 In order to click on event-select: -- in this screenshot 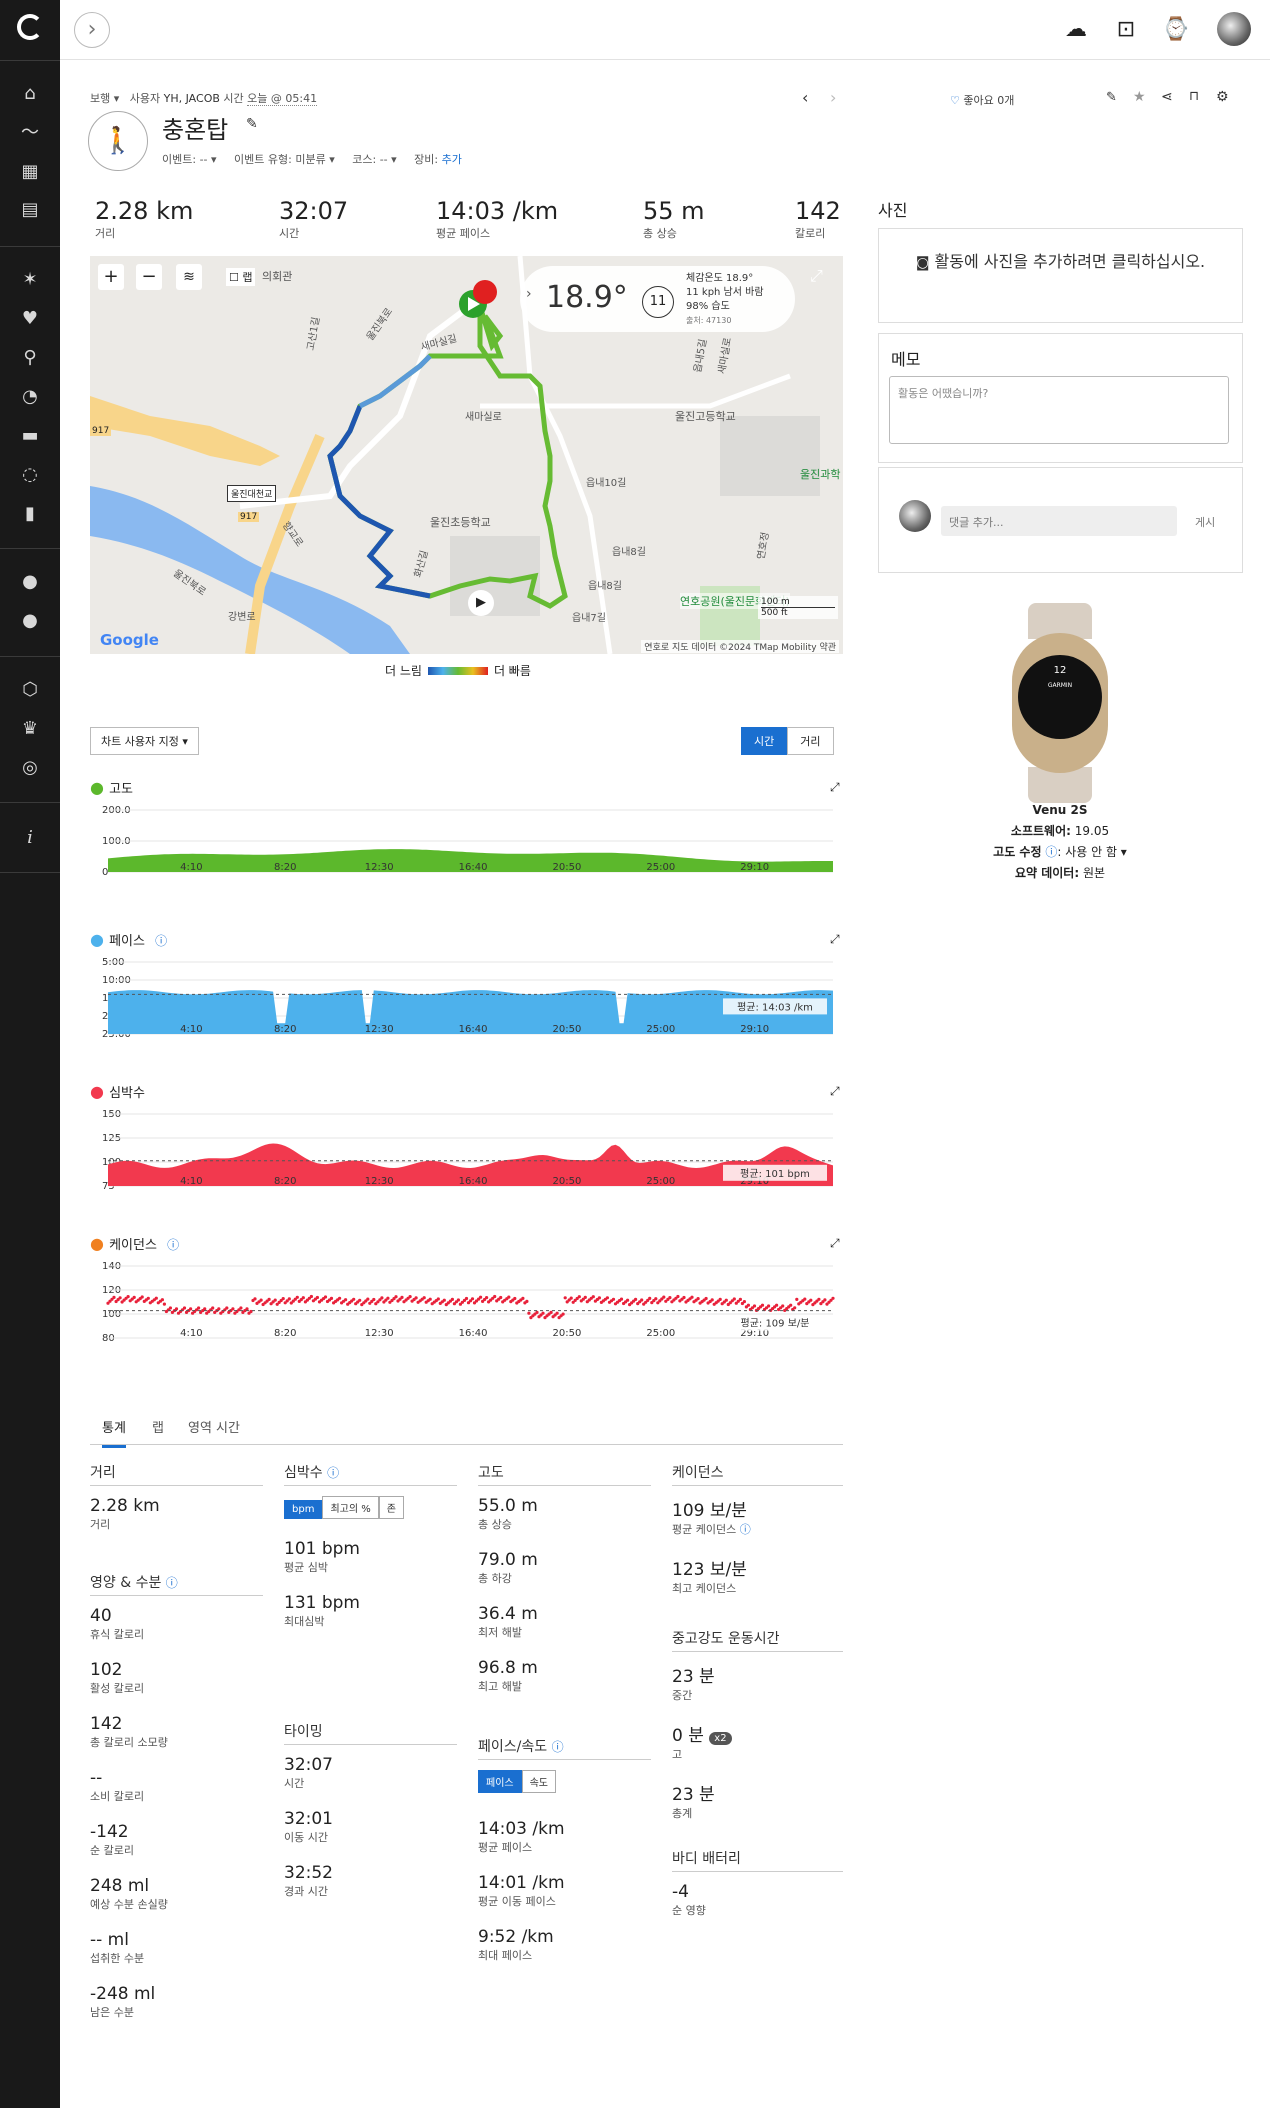, I will do `click(204, 159)`.